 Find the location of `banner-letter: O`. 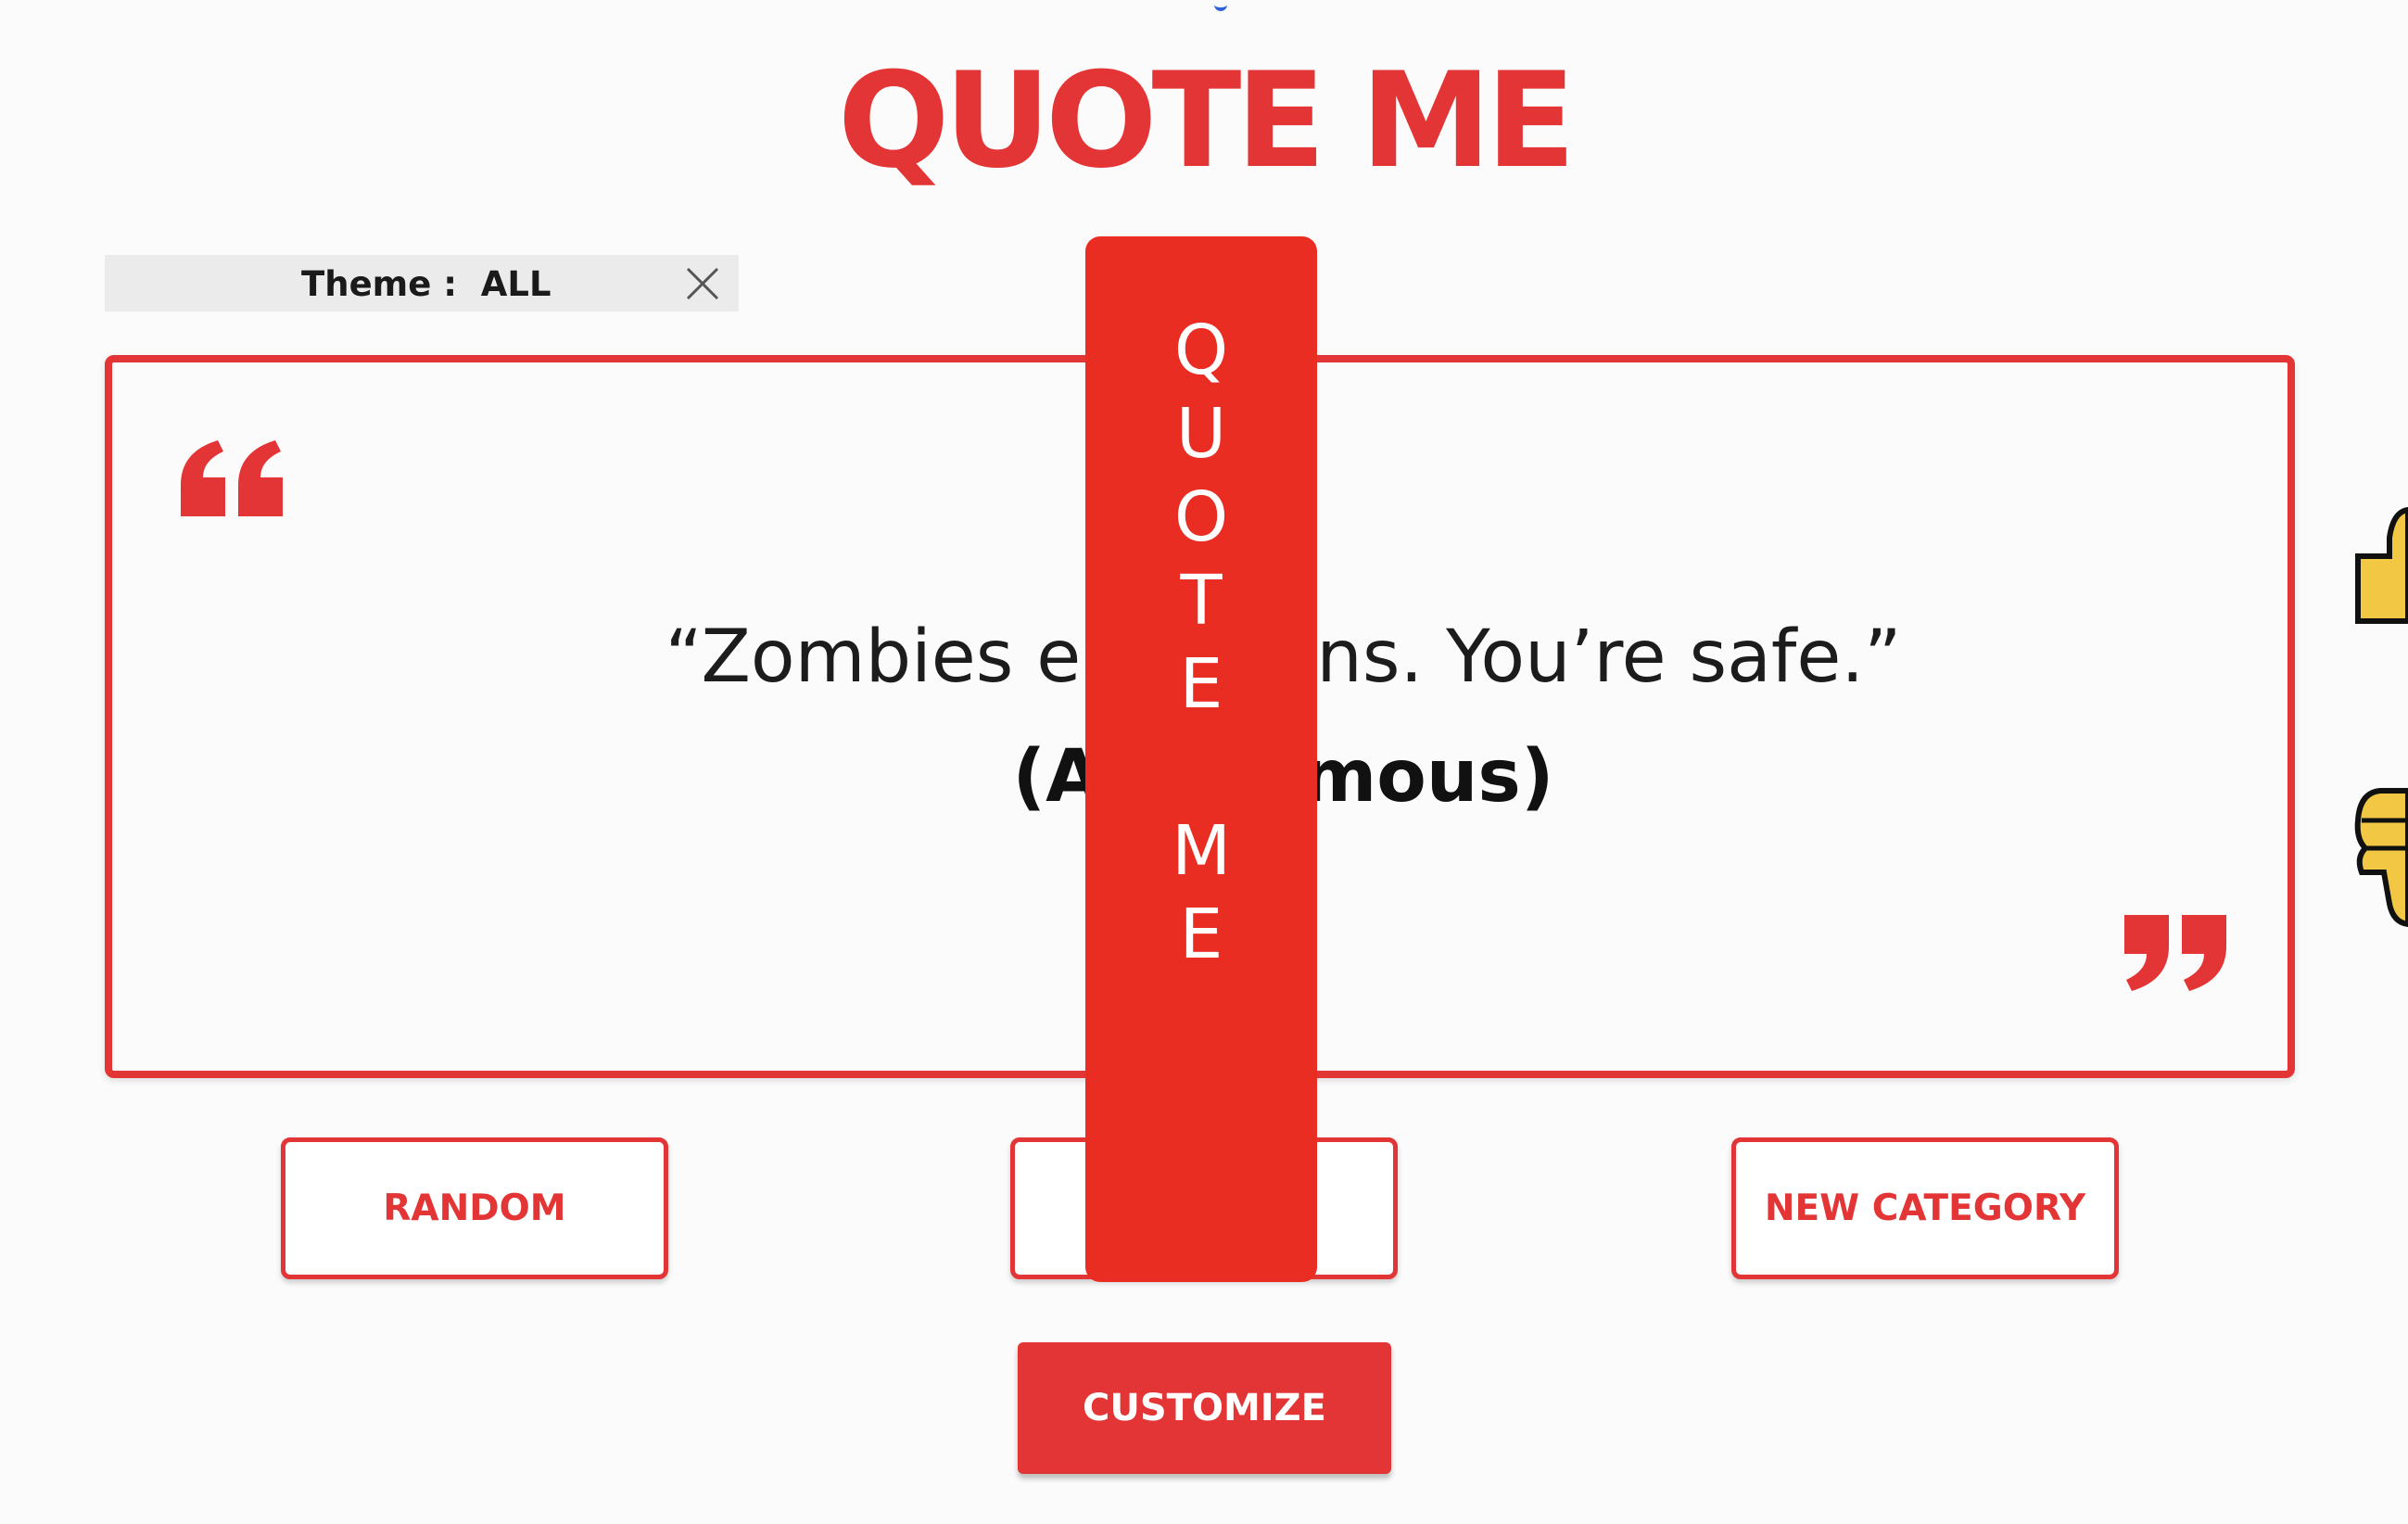

banner-letter: O is located at coordinates (1201, 517).